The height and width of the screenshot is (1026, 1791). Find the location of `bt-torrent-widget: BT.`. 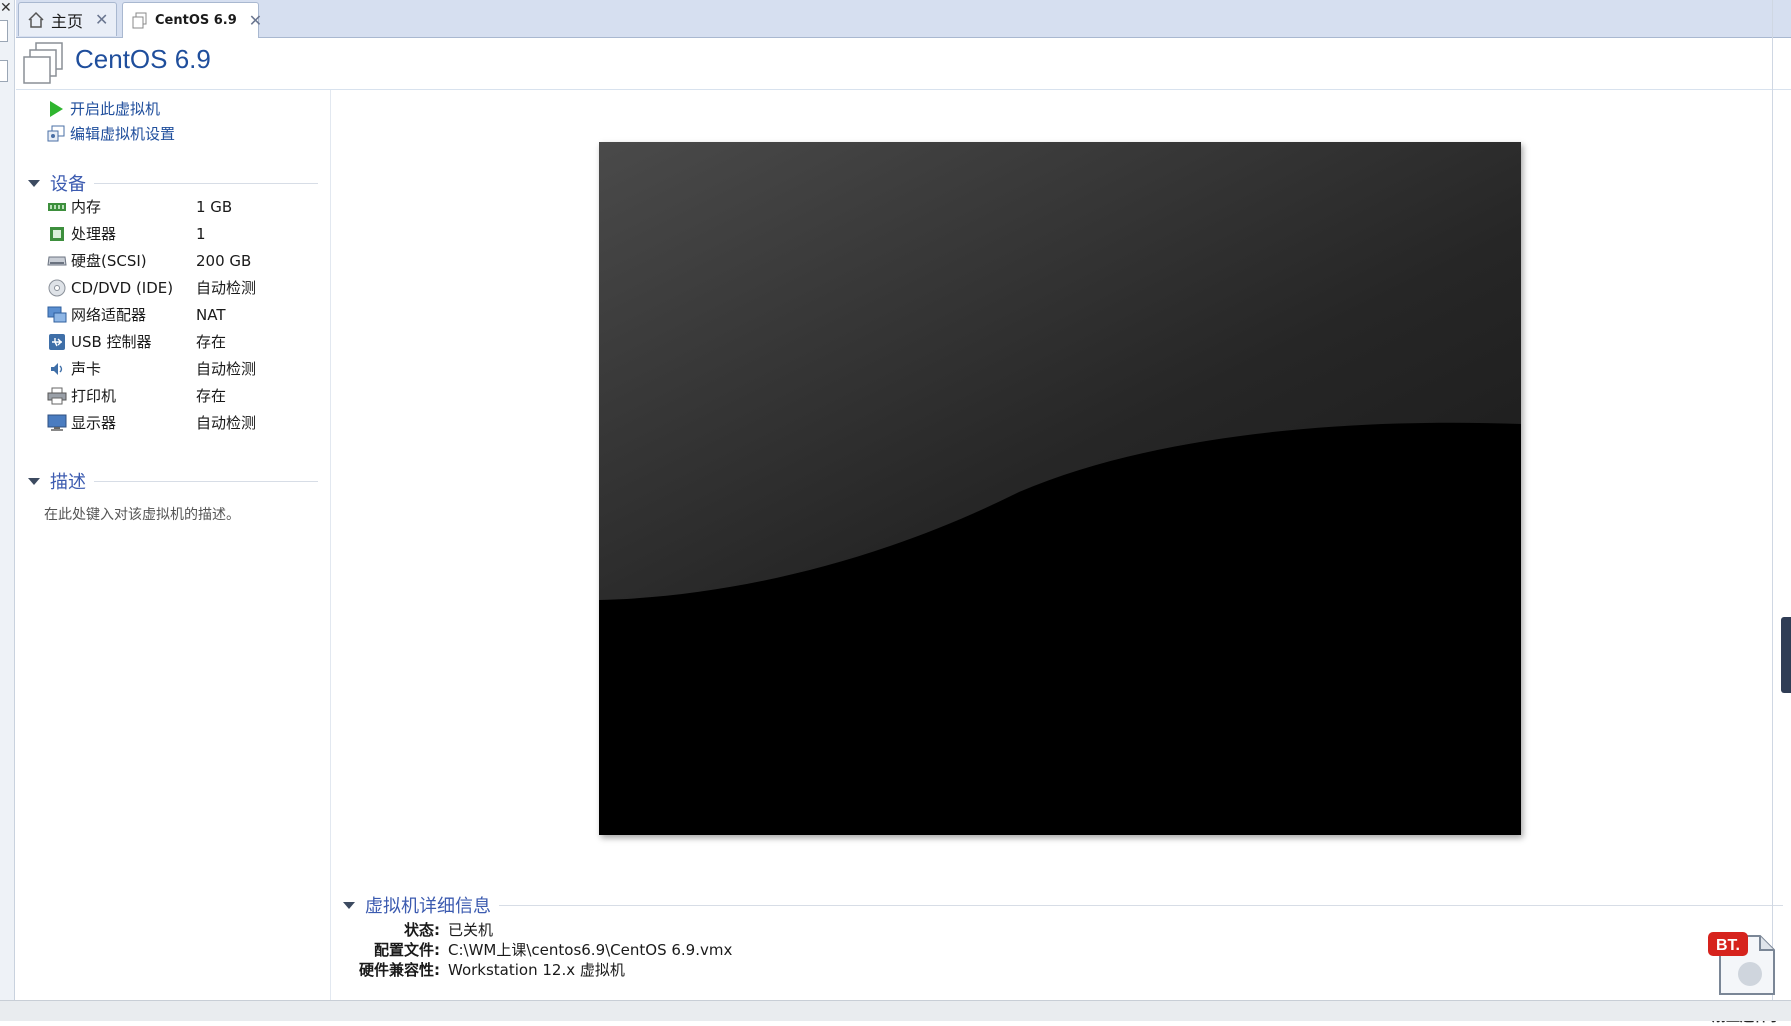

bt-torrent-widget: BT. is located at coordinates (1742, 963).